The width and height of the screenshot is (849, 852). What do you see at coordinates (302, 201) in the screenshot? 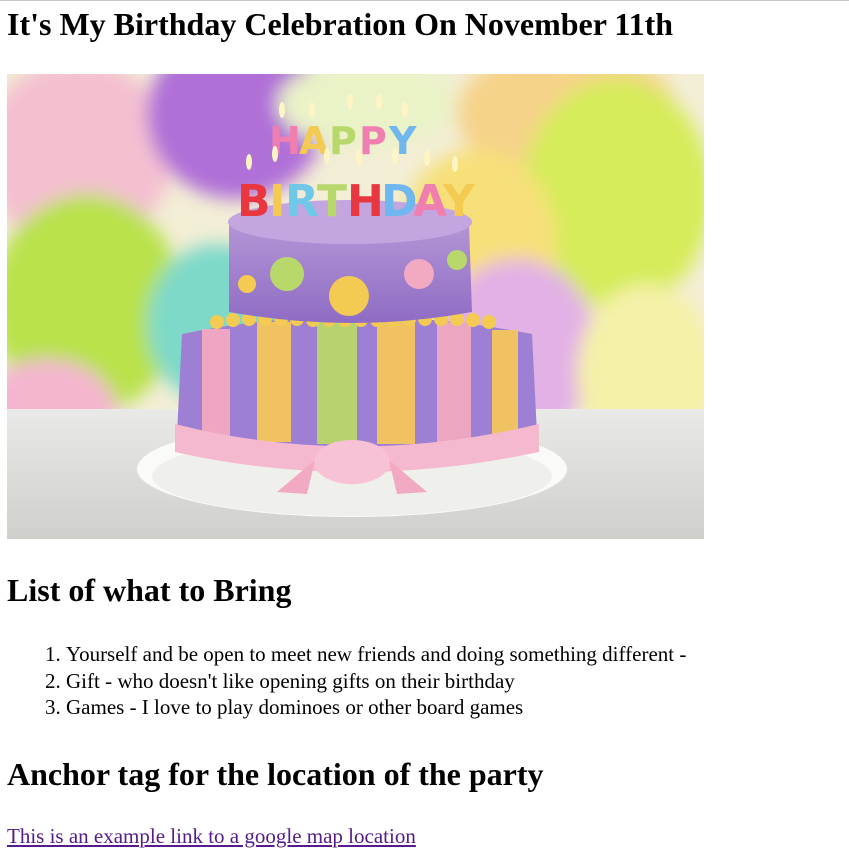
I see `svg-text: R` at bounding box center [302, 201].